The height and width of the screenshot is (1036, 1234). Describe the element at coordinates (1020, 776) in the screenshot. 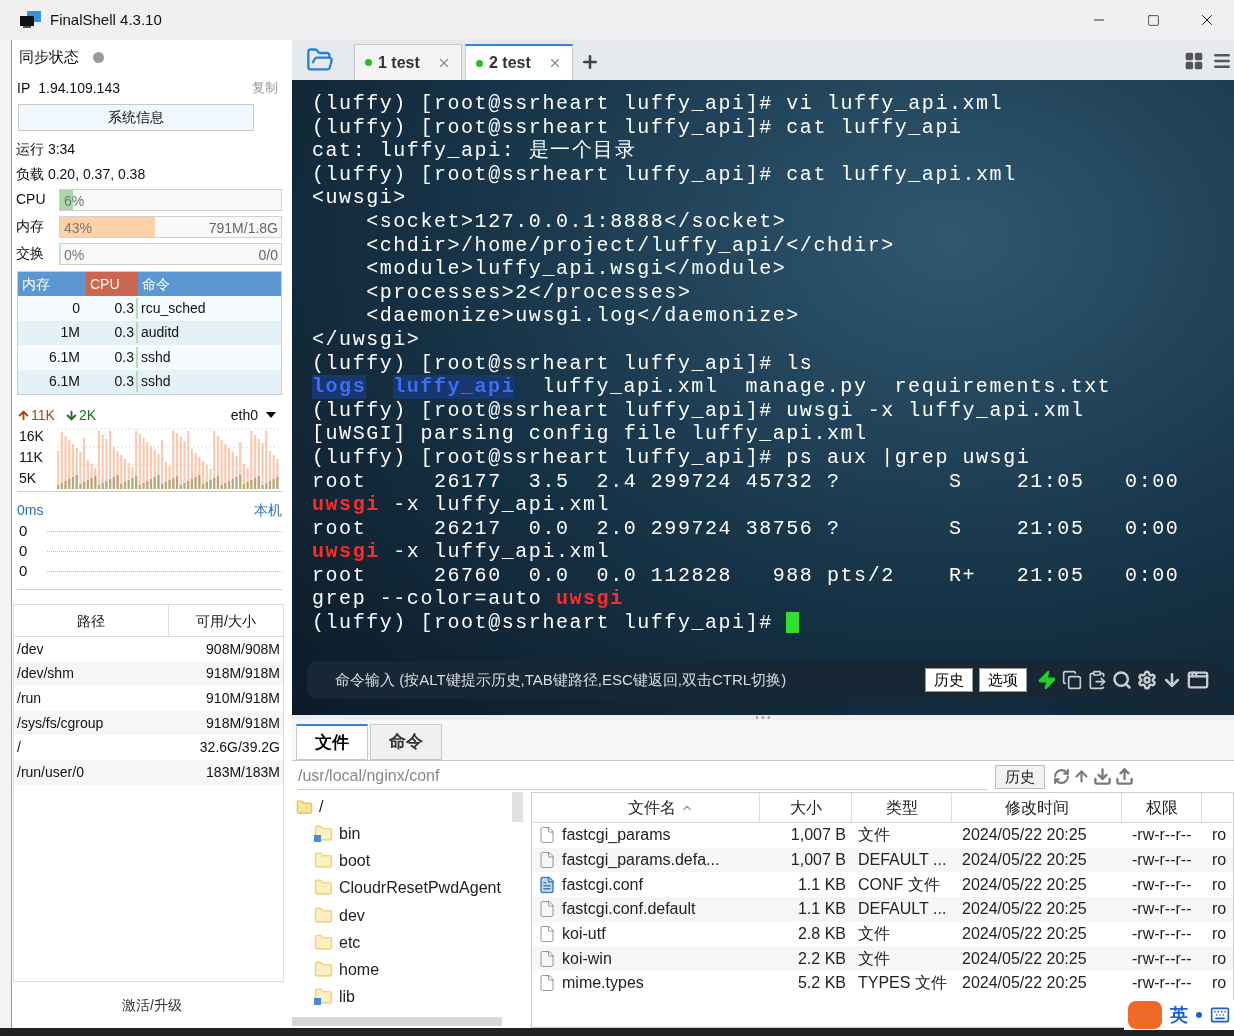

I see `history-button: 历史` at that location.